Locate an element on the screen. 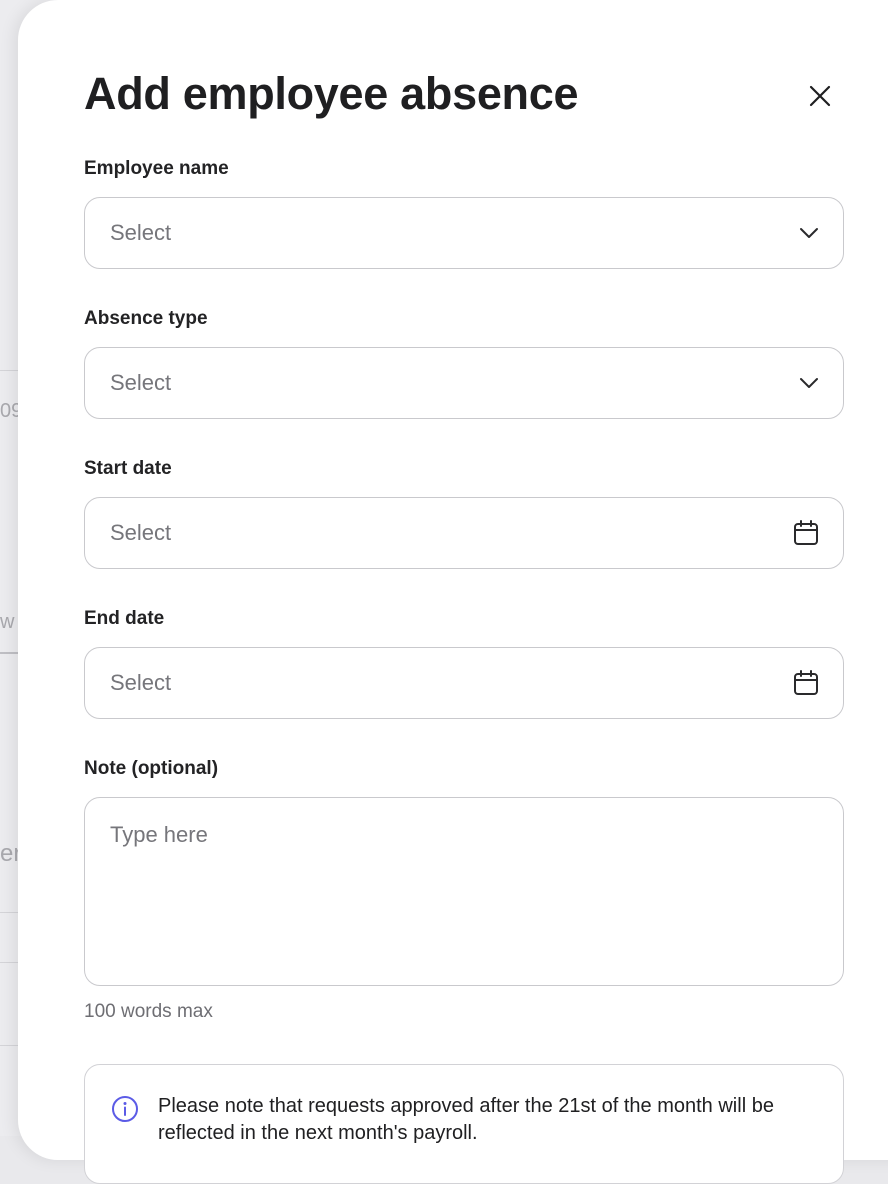  end-date-picker: Select is located at coordinates (464, 683).